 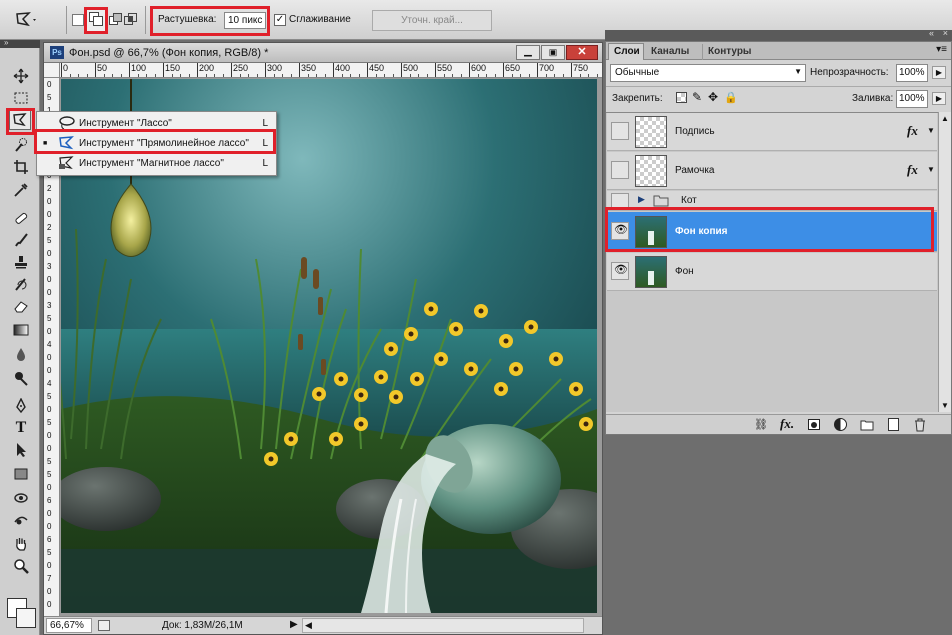 What do you see at coordinates (21, 218) in the screenshot?
I see `healing-brush-tool` at bounding box center [21, 218].